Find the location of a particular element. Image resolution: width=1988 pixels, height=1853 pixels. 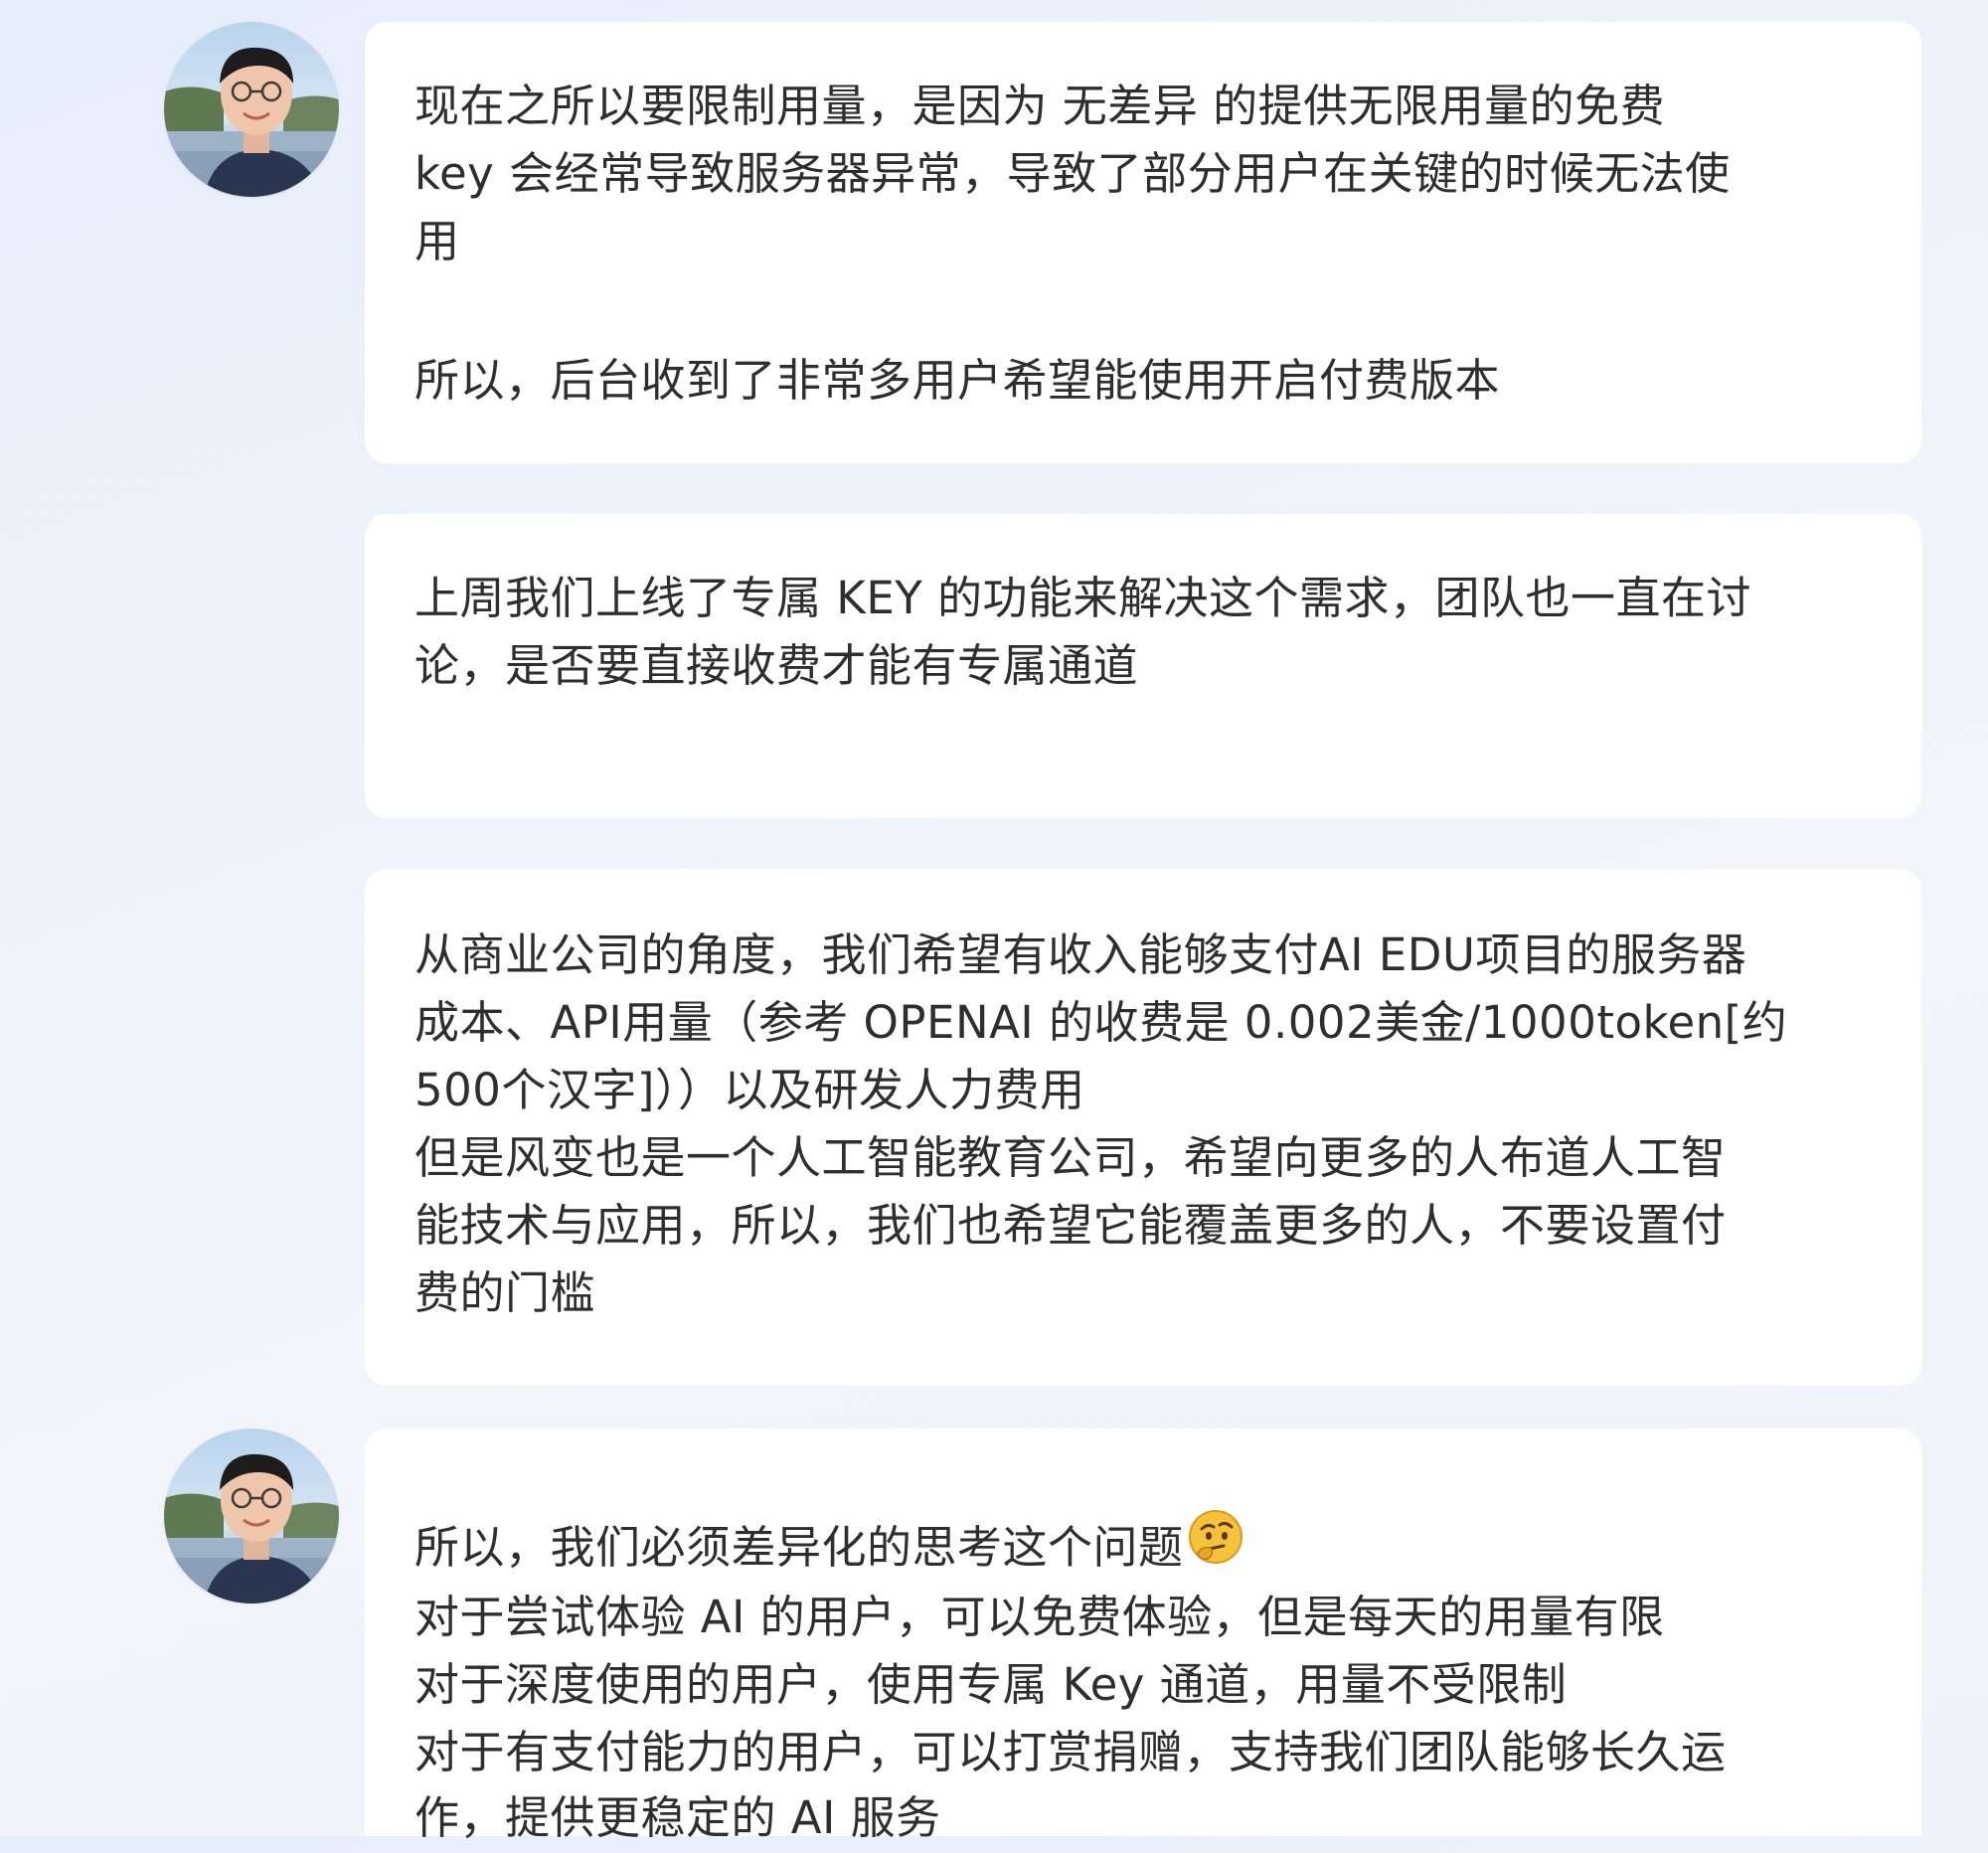

message-text-line: 所以，后台收到了非常多用户希望能使用开启付费版本 is located at coordinates (957, 381).